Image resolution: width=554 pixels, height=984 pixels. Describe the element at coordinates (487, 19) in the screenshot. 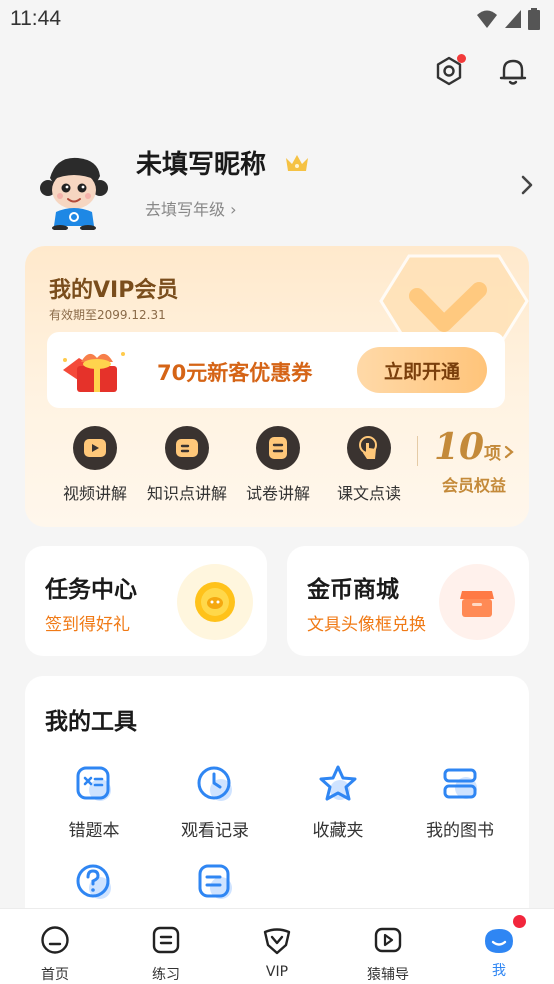

I see `wifi-icon` at that location.